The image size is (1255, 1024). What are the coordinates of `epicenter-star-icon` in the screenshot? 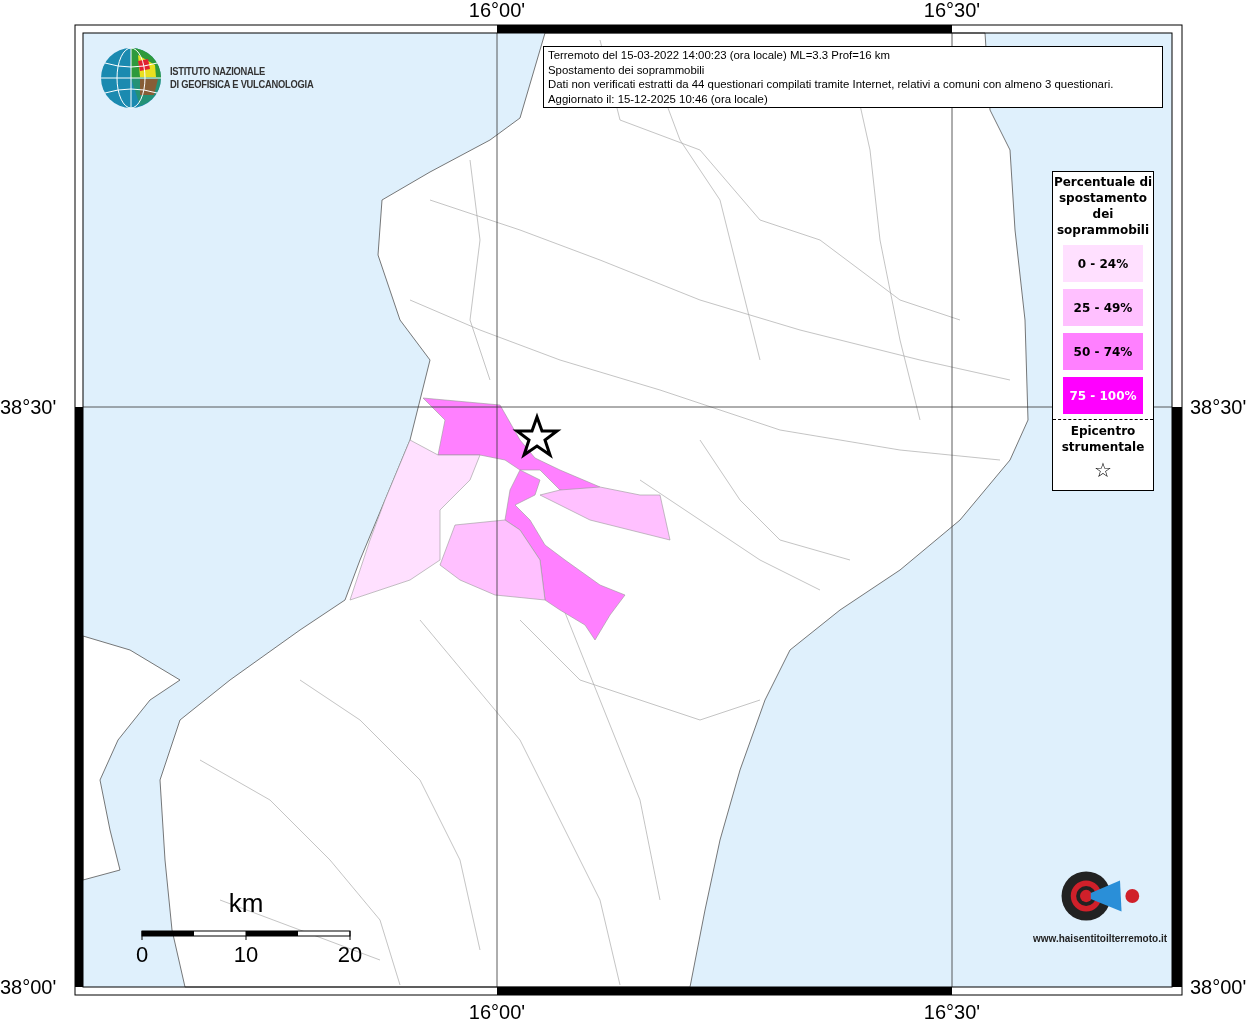 It's located at (537, 435).